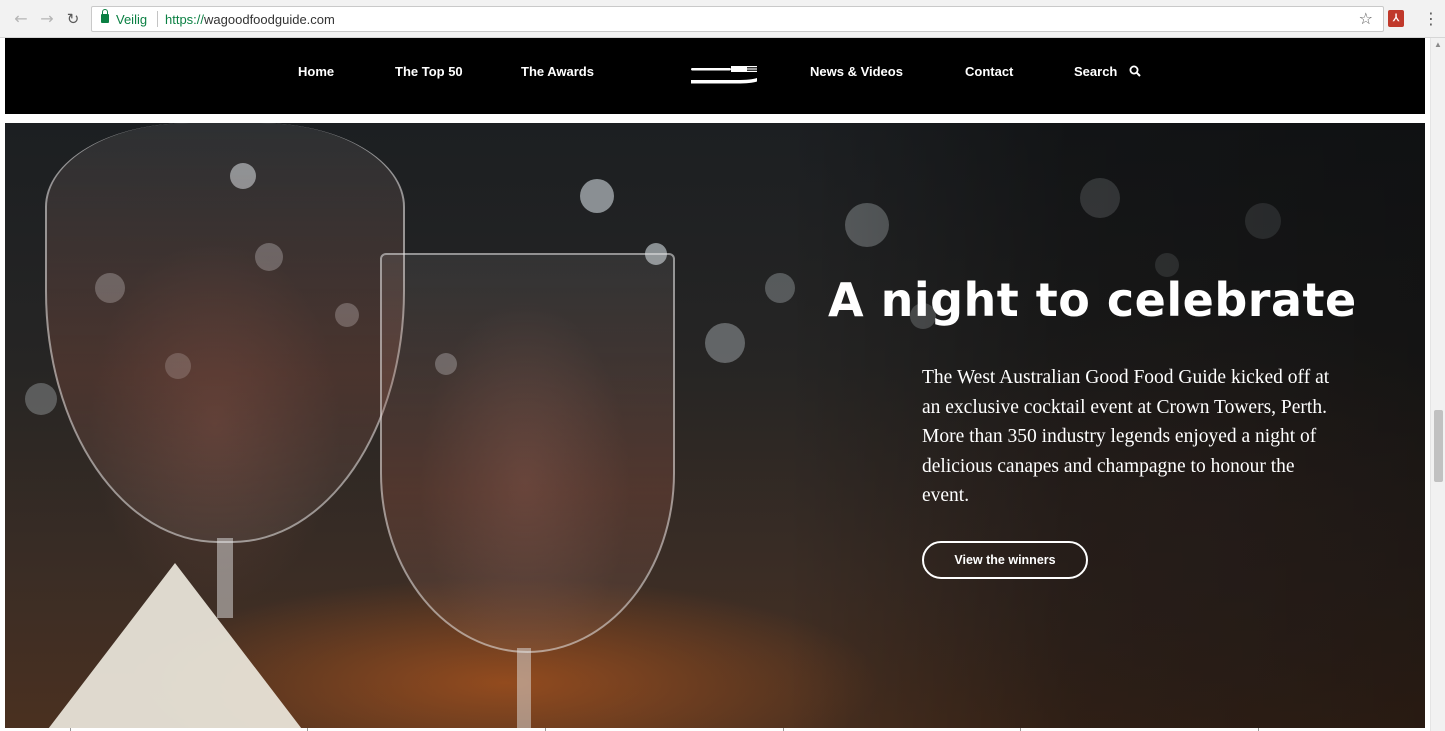  I want to click on address-separator, so click(157, 19).